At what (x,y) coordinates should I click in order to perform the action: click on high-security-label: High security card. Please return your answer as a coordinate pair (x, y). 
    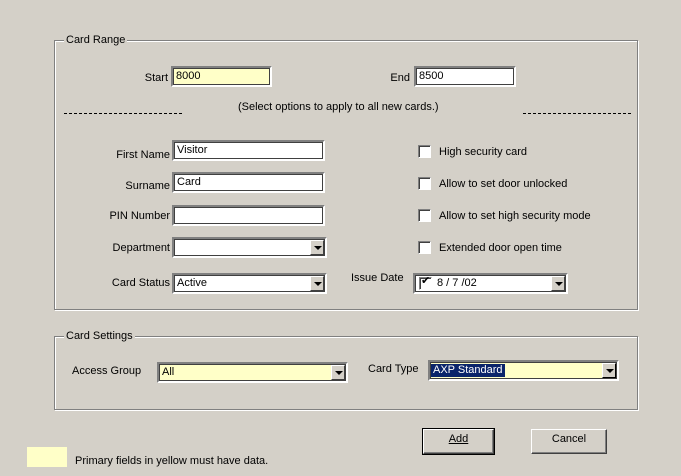
    Looking at the image, I should click on (483, 152).